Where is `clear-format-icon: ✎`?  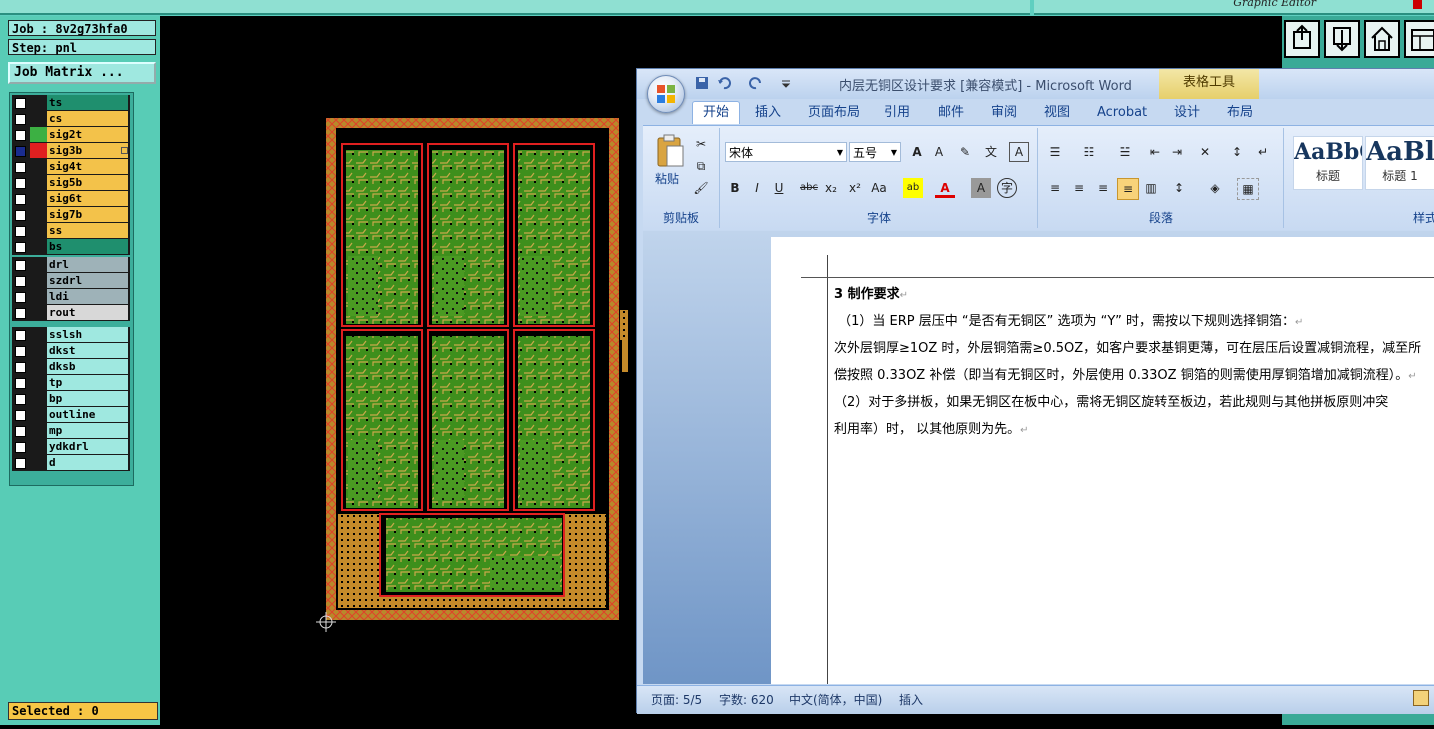 clear-format-icon: ✎ is located at coordinates (965, 152).